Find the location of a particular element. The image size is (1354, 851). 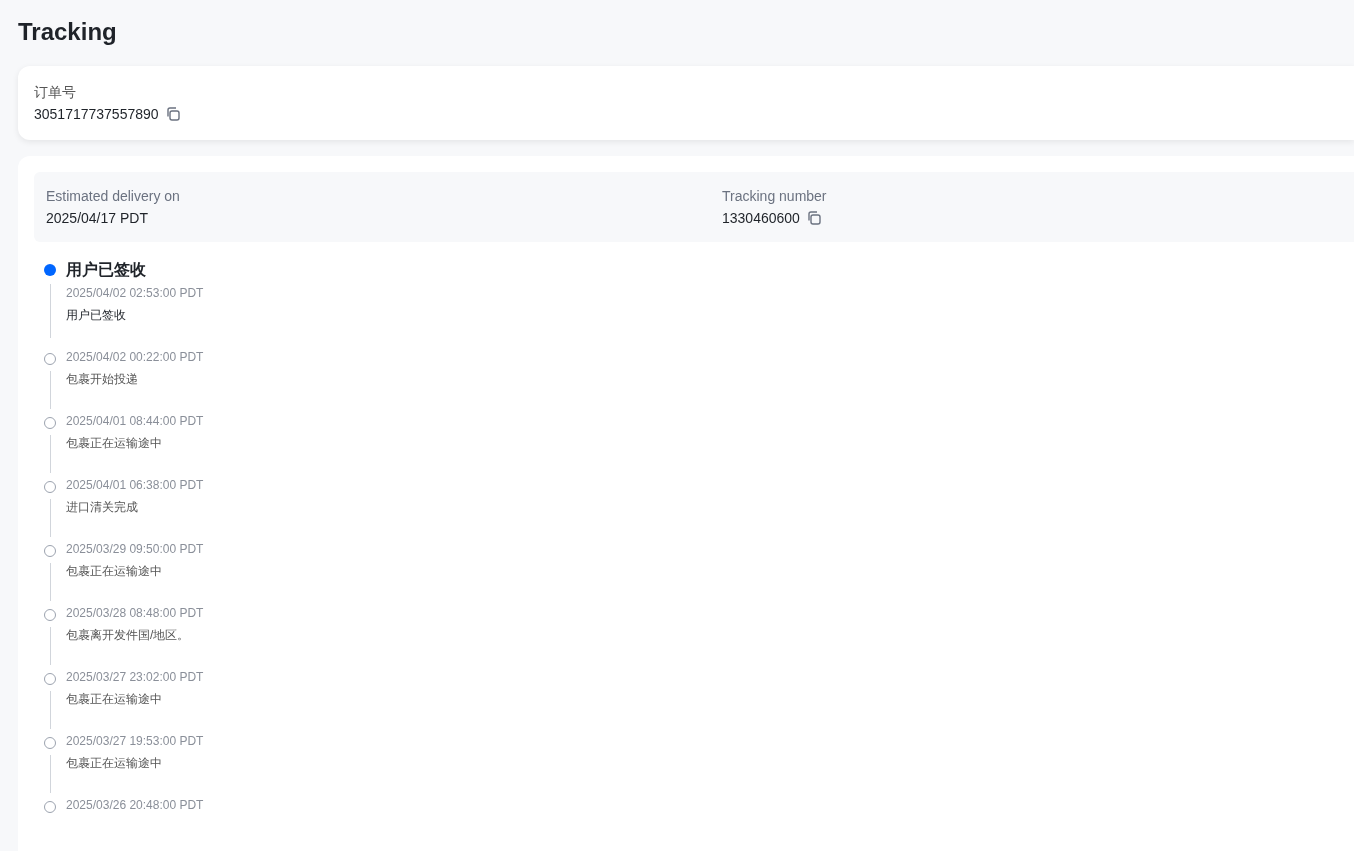

order-number: 3051717737557890 is located at coordinates (96, 114).